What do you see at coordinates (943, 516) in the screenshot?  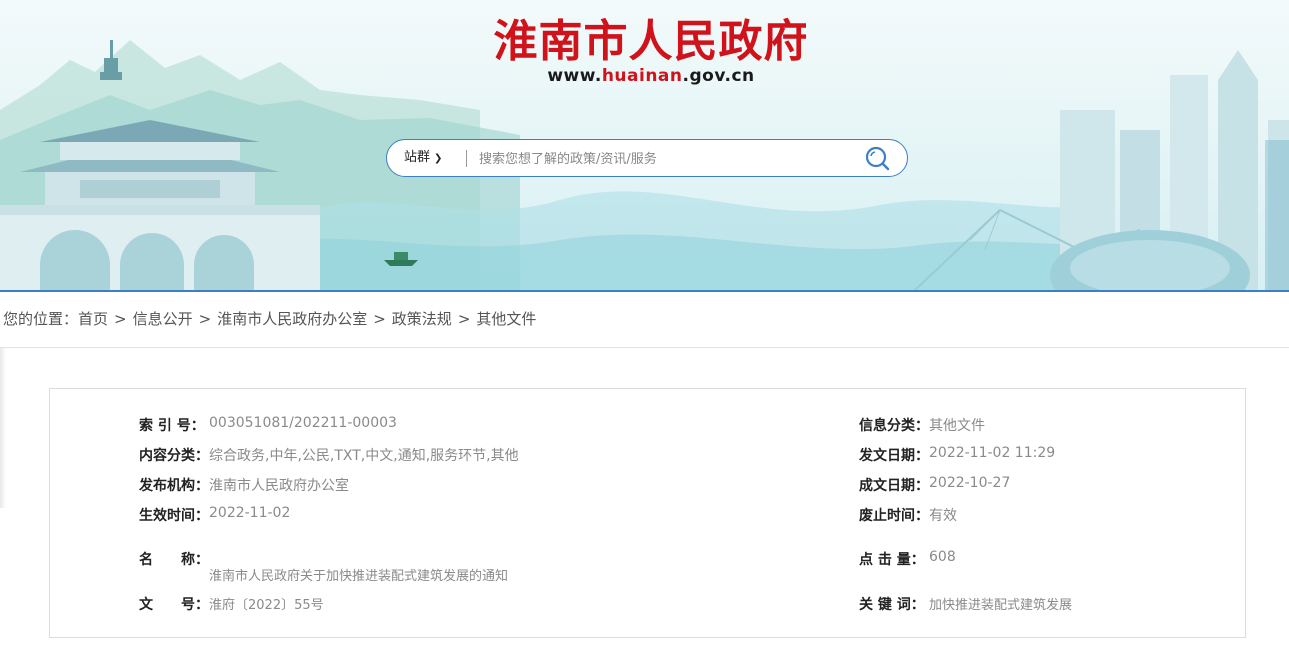 I see `expiry-value: 有效` at bounding box center [943, 516].